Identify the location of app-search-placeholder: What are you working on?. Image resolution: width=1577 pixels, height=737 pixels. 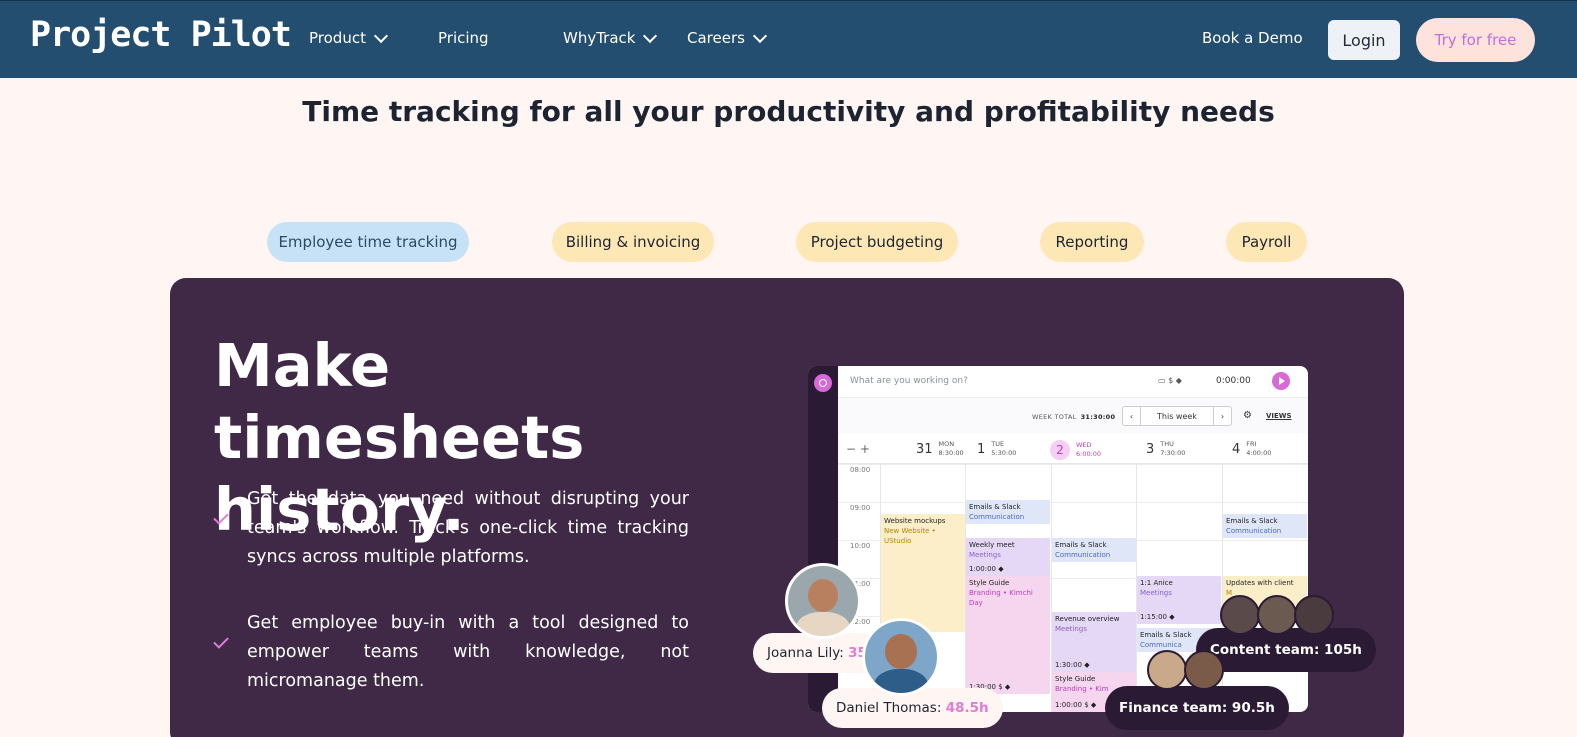
(909, 381).